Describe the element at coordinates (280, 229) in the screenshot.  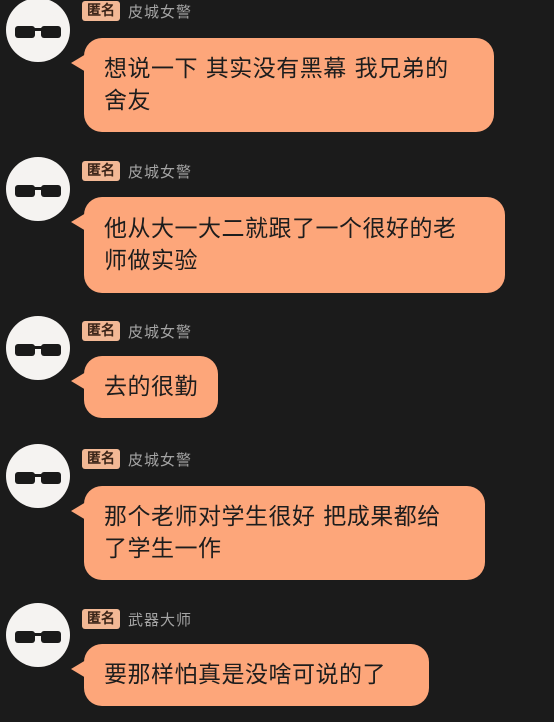
I see `message-text-line: 他从大一大二就跟了一个很好的老` at that location.